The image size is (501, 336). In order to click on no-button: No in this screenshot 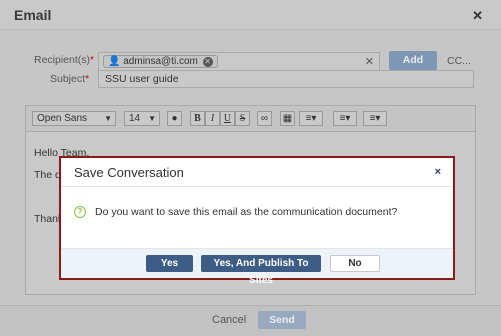, I will do `click(355, 263)`.